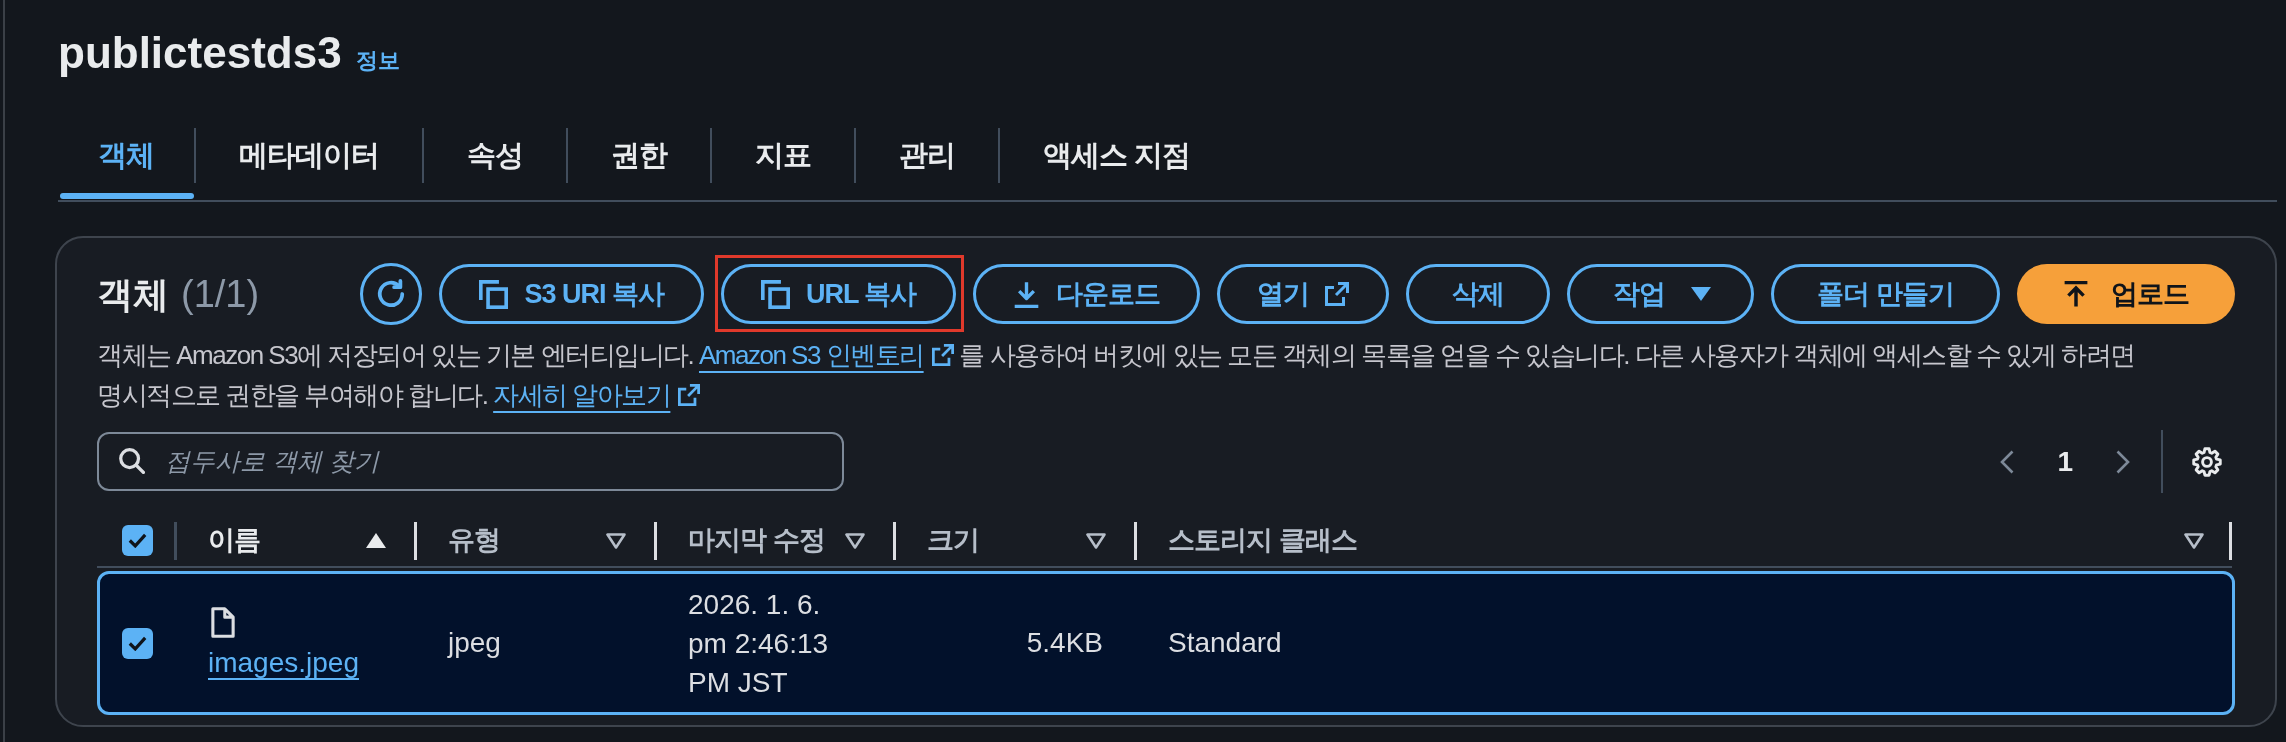 The image size is (2286, 742). Describe the element at coordinates (376, 540) in the screenshot. I see `sort-ascending-icon` at that location.